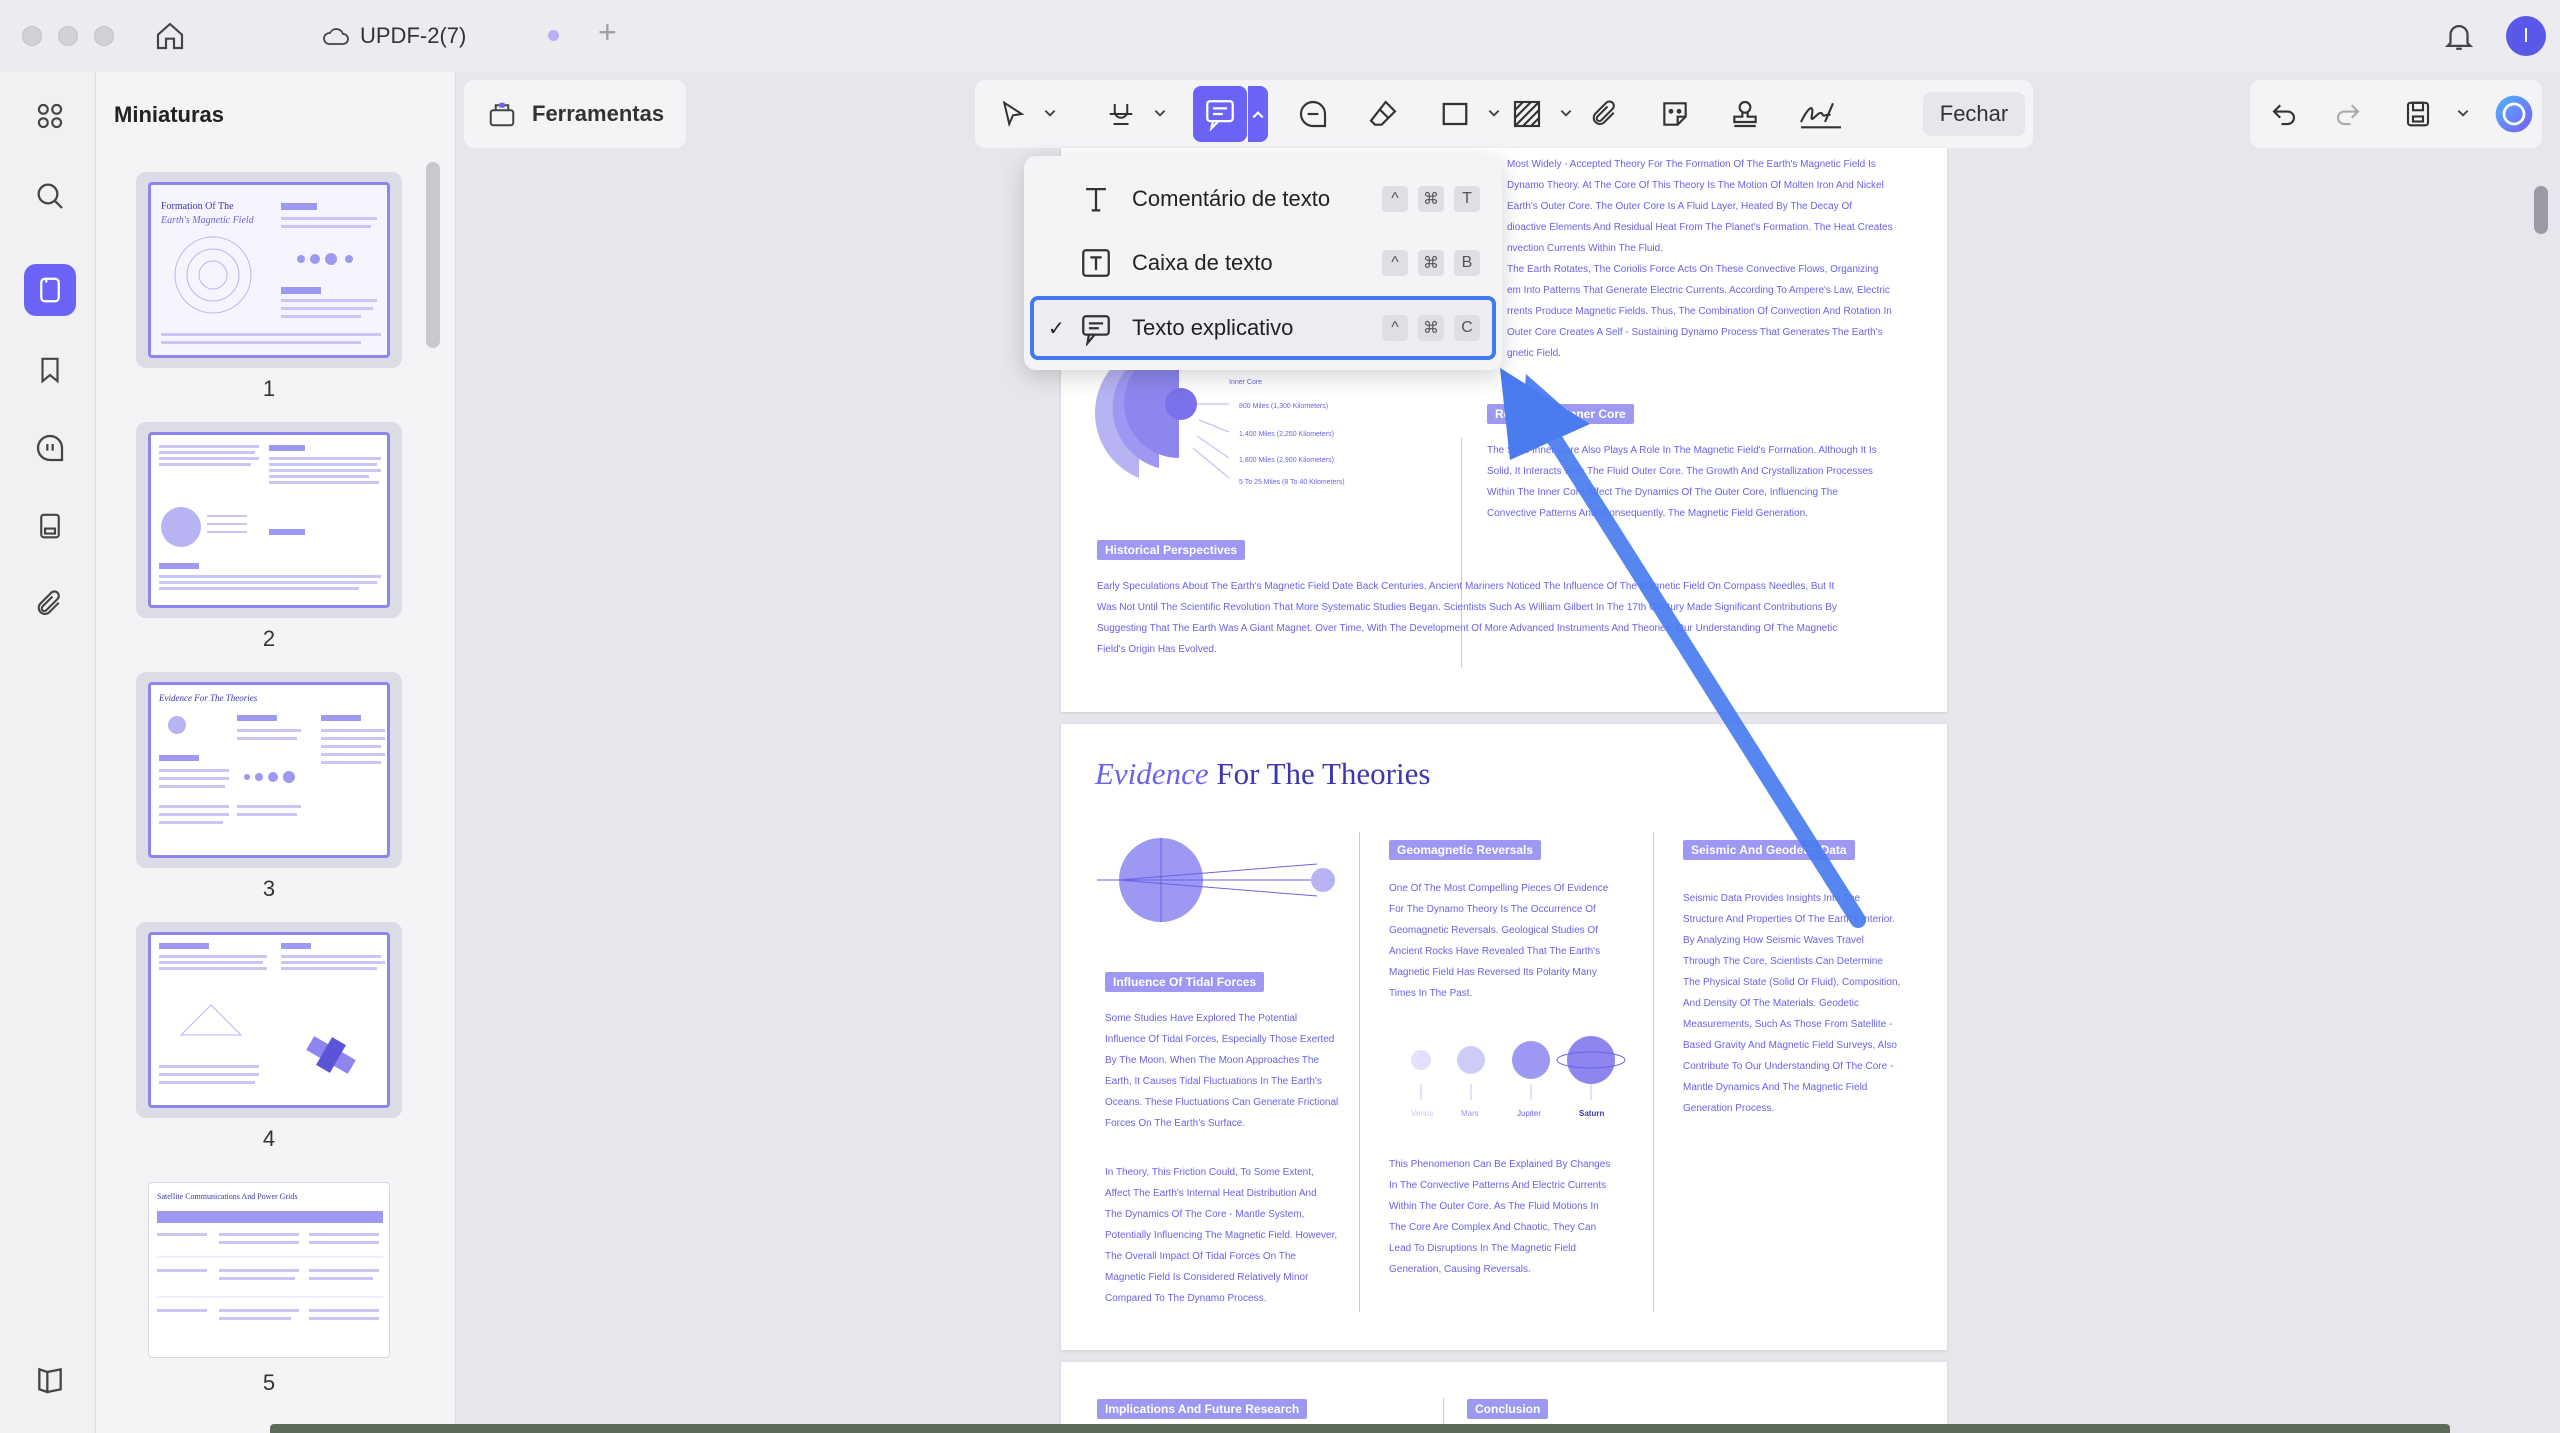  I want to click on strikethrough-icon, so click(1121, 114).